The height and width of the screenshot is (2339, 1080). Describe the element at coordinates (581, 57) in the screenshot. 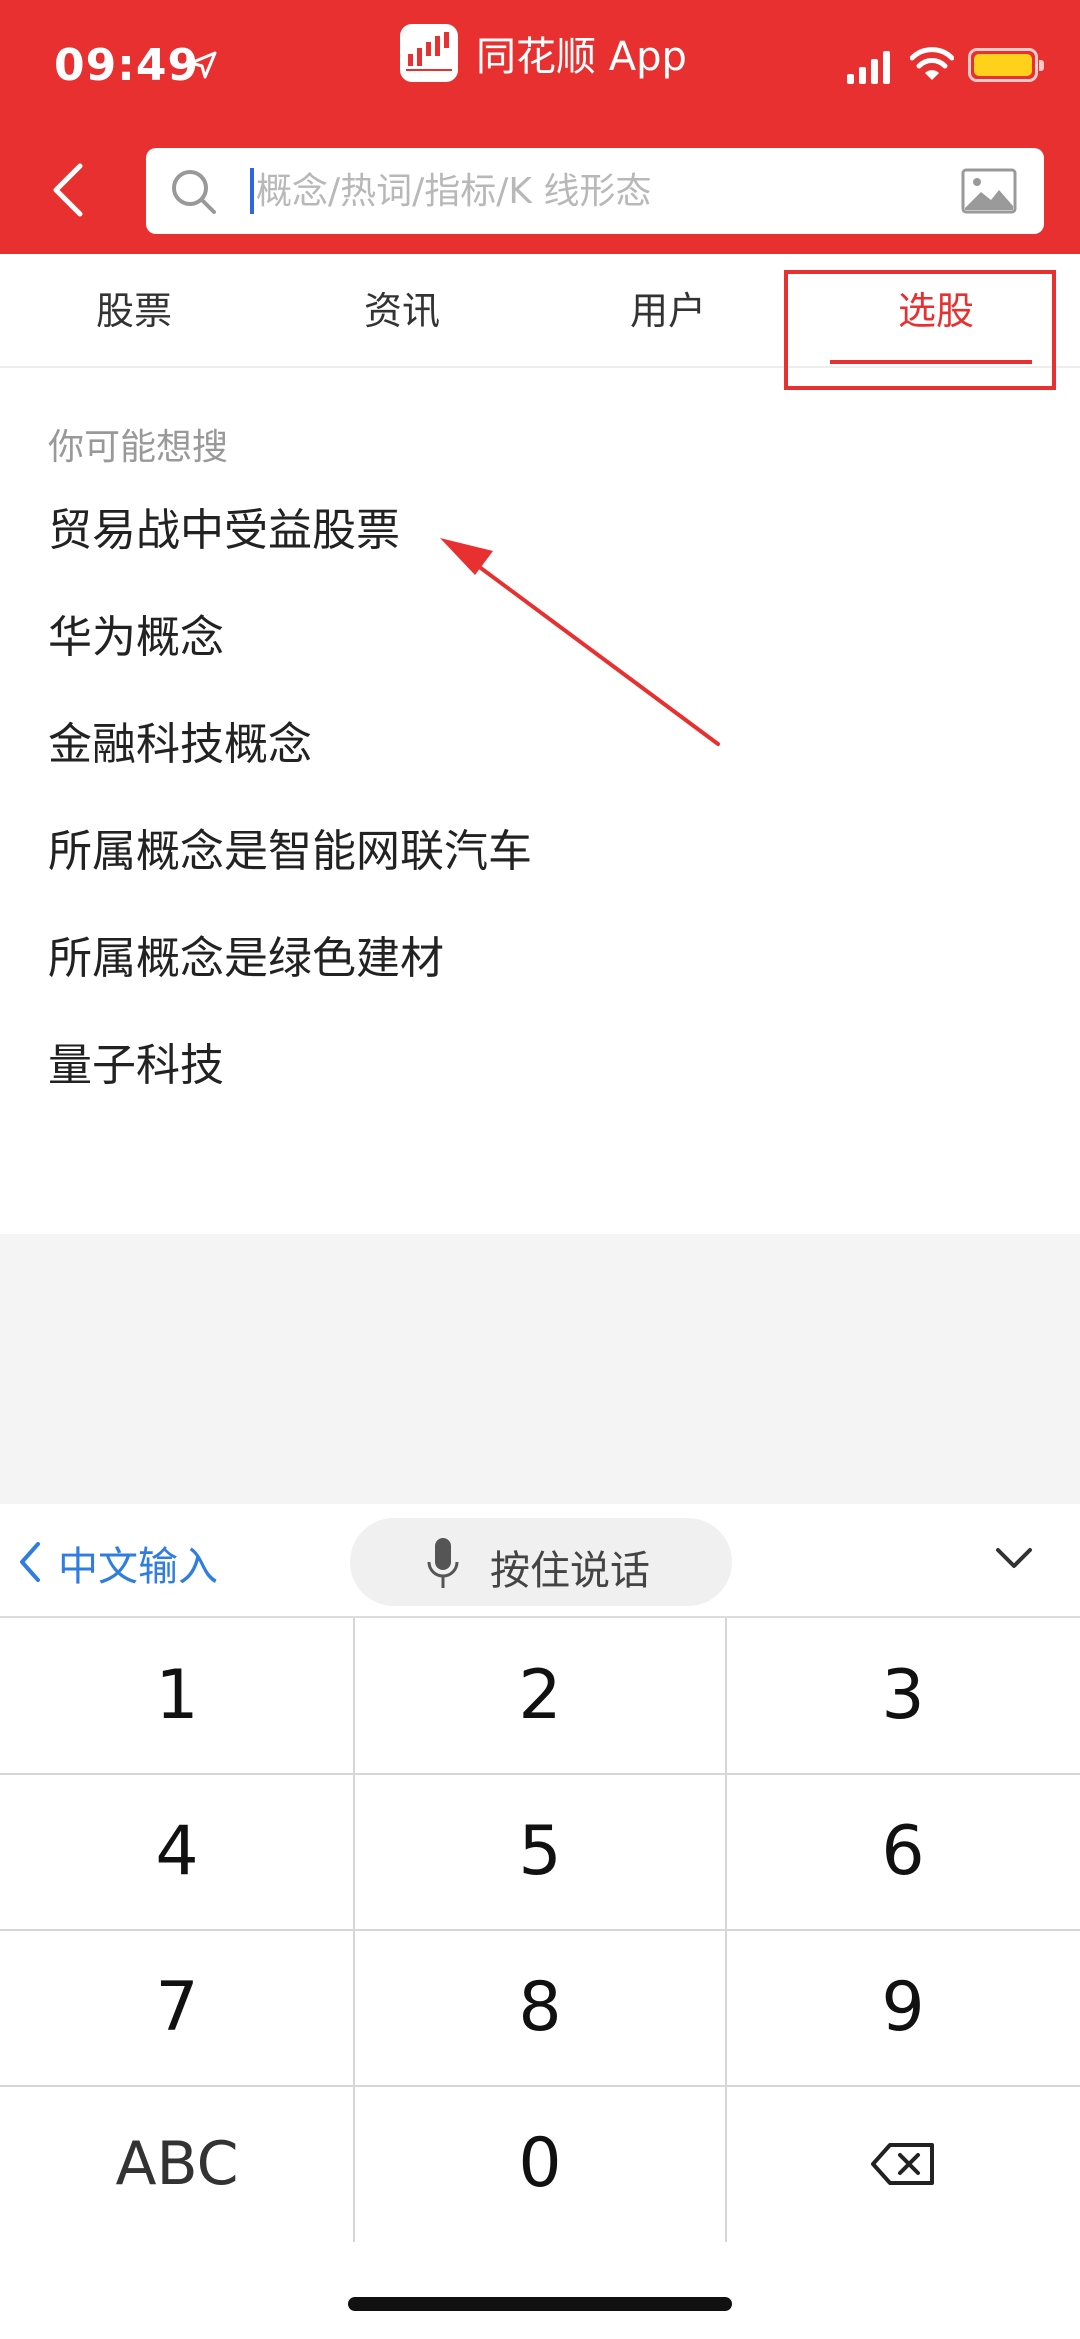

I see `app-title: 同花顺 App` at that location.